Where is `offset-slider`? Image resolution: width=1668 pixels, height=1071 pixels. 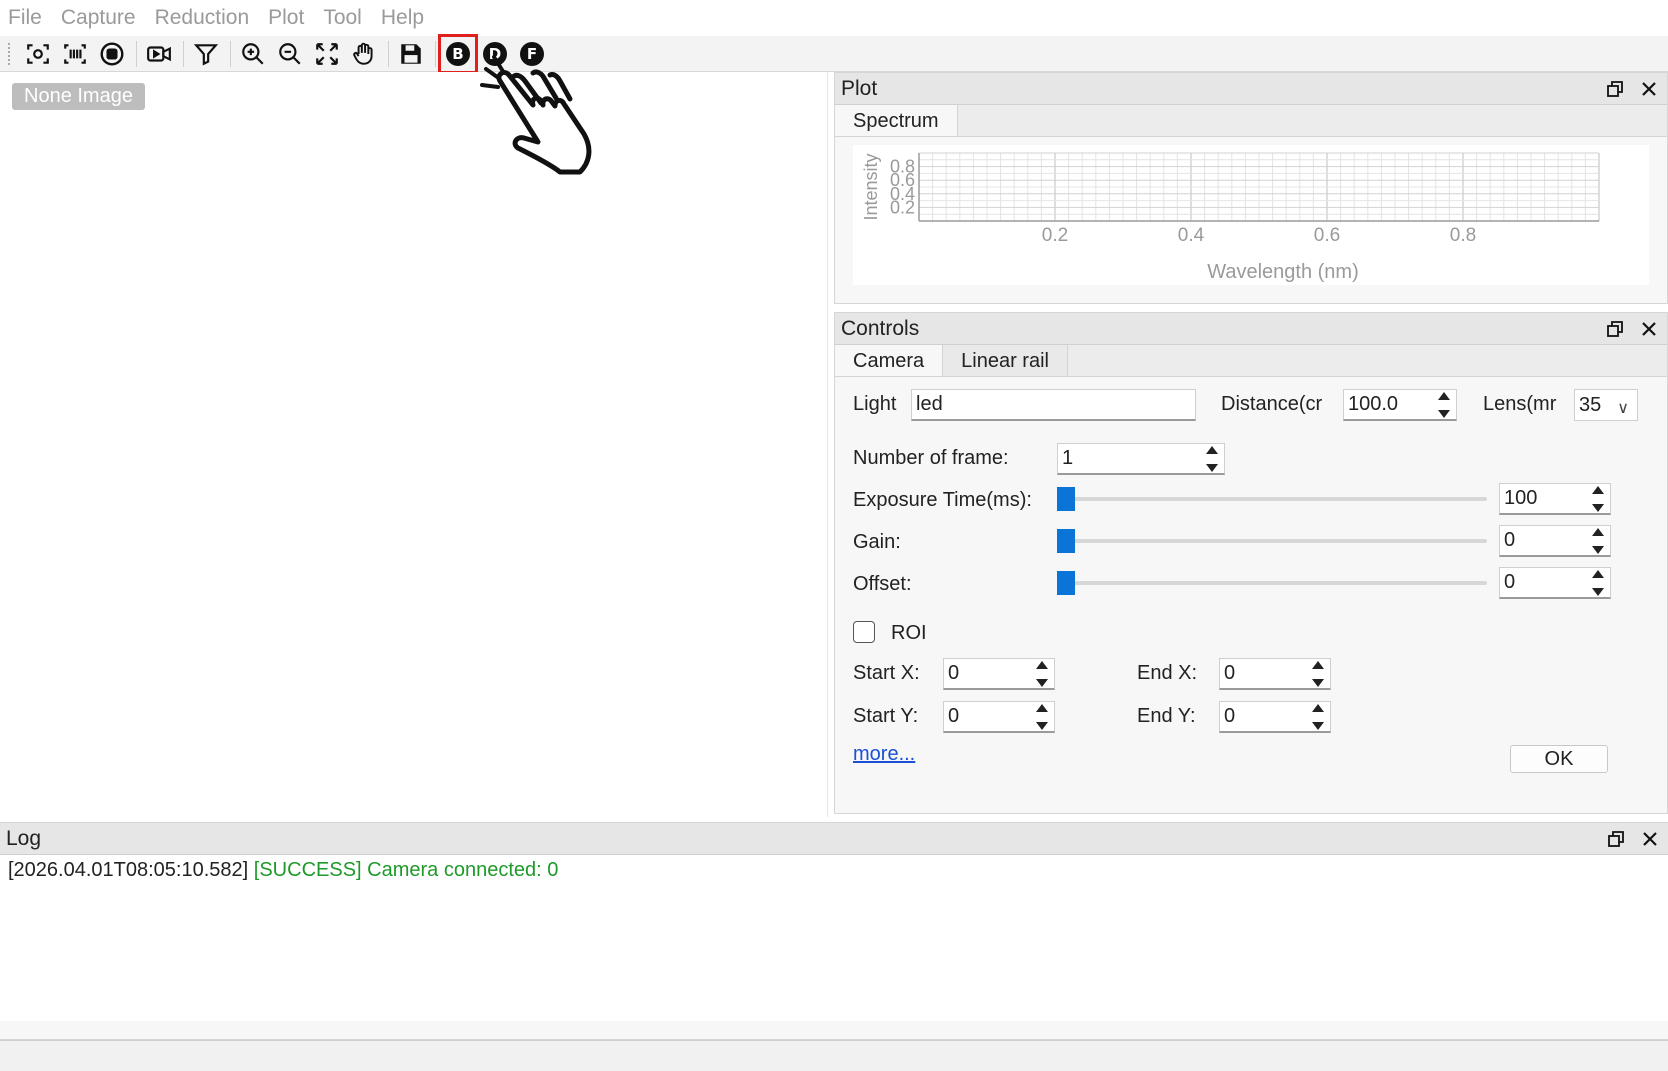 offset-slider is located at coordinates (1272, 583).